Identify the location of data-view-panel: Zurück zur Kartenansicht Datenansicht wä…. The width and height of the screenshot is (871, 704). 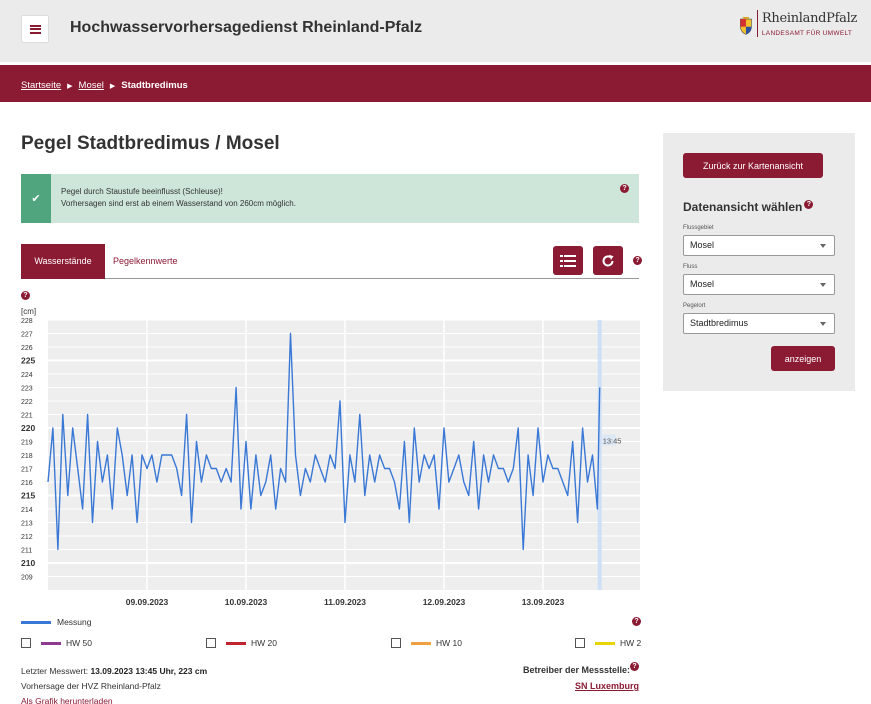
(759, 262).